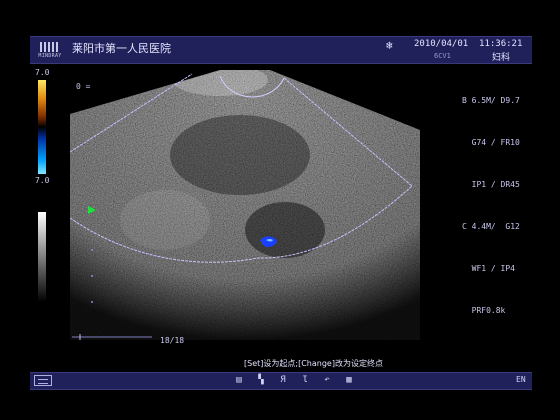 The width and height of the screenshot is (560, 420). What do you see at coordinates (488, 310) in the screenshot?
I see `c-mode-row-3: PRF0.8k` at bounding box center [488, 310].